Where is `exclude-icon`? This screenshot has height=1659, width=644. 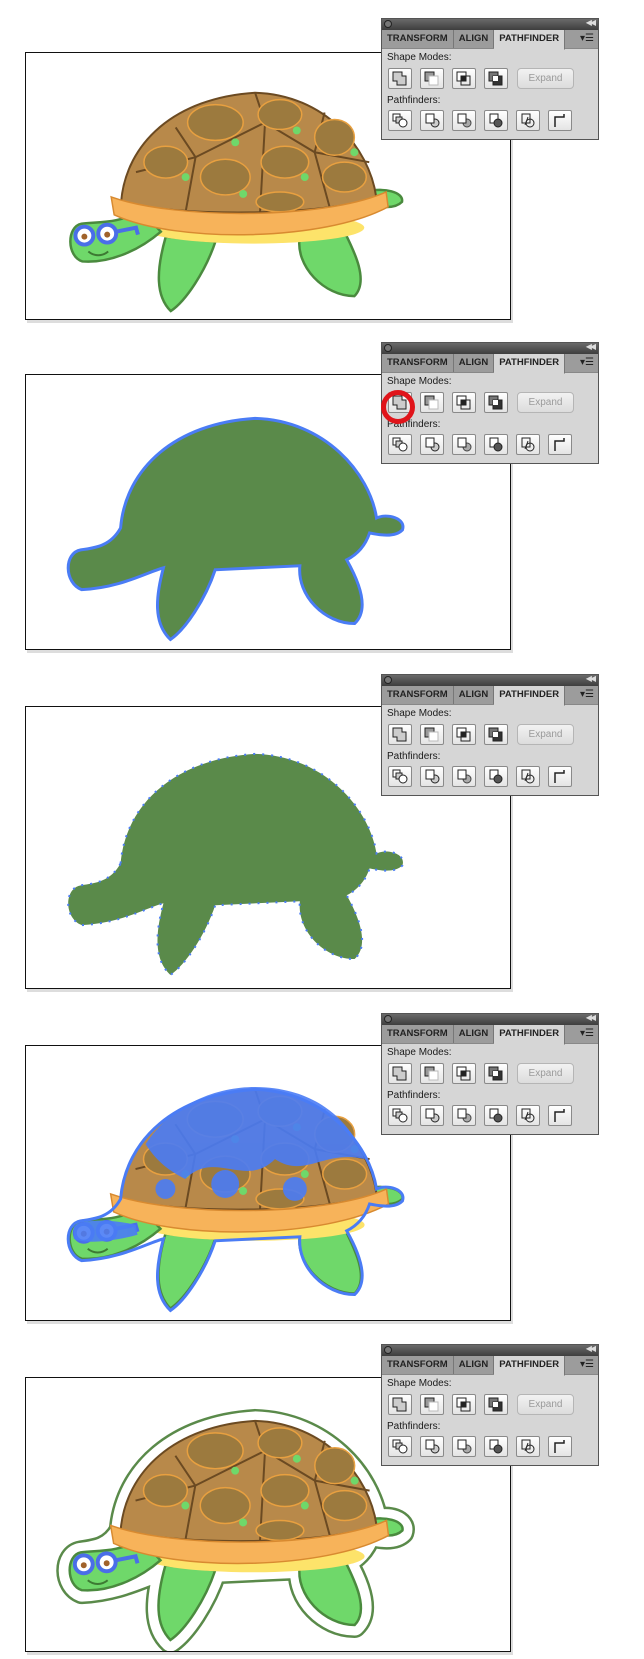 exclude-icon is located at coordinates (495, 734).